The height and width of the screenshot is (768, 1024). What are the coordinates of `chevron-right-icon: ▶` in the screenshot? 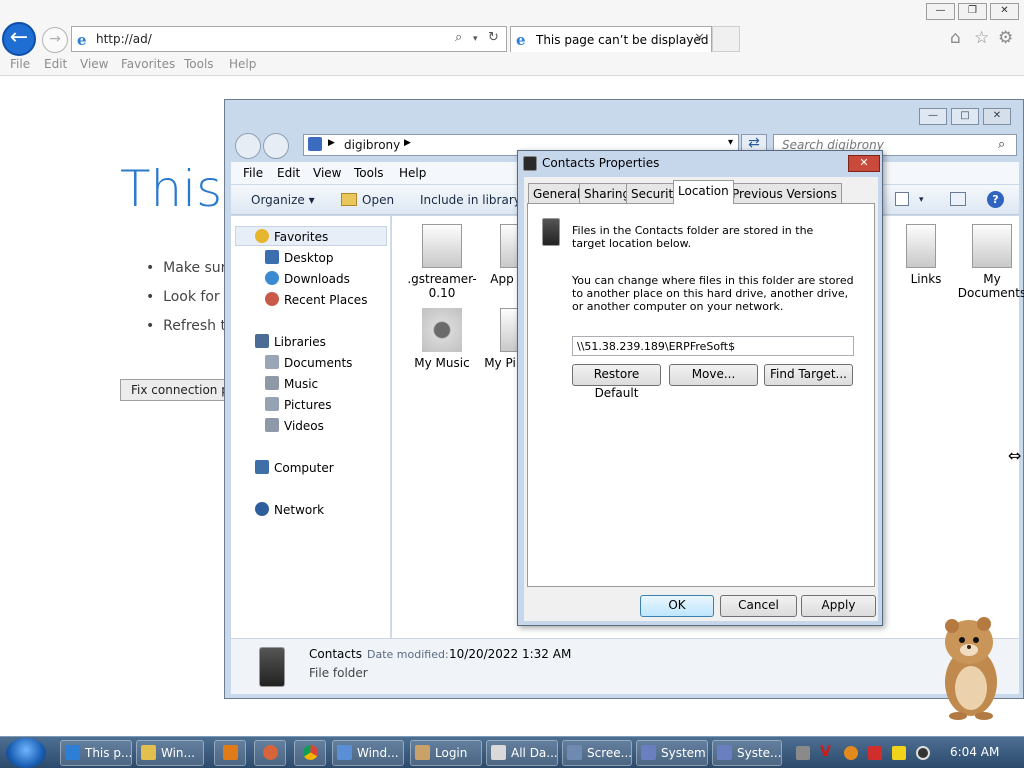 It's located at (407, 143).